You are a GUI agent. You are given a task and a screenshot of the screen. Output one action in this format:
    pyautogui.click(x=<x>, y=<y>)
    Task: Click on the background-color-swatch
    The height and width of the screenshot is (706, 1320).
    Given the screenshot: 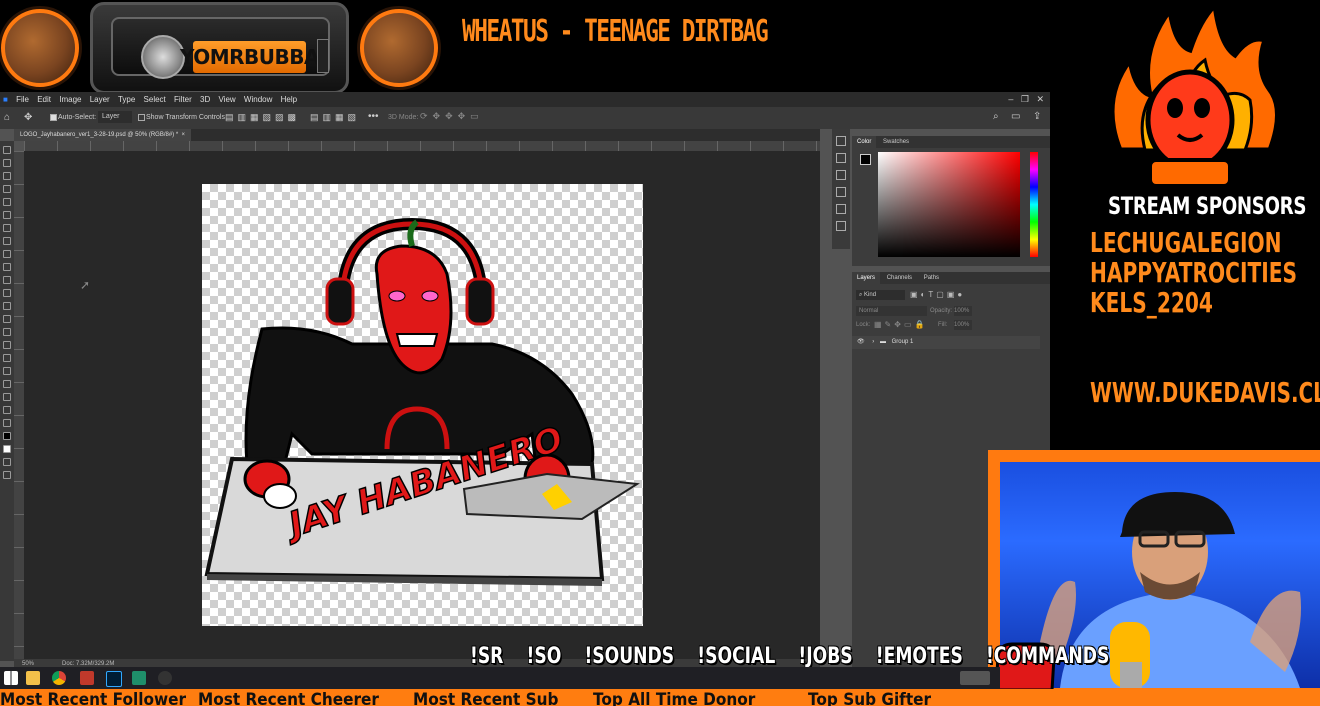 What is the action you would take?
    pyautogui.click(x=7, y=449)
    